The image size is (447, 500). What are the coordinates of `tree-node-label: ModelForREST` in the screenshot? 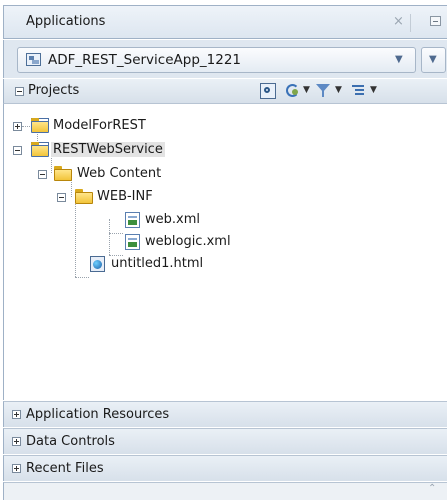 It's located at (99, 125).